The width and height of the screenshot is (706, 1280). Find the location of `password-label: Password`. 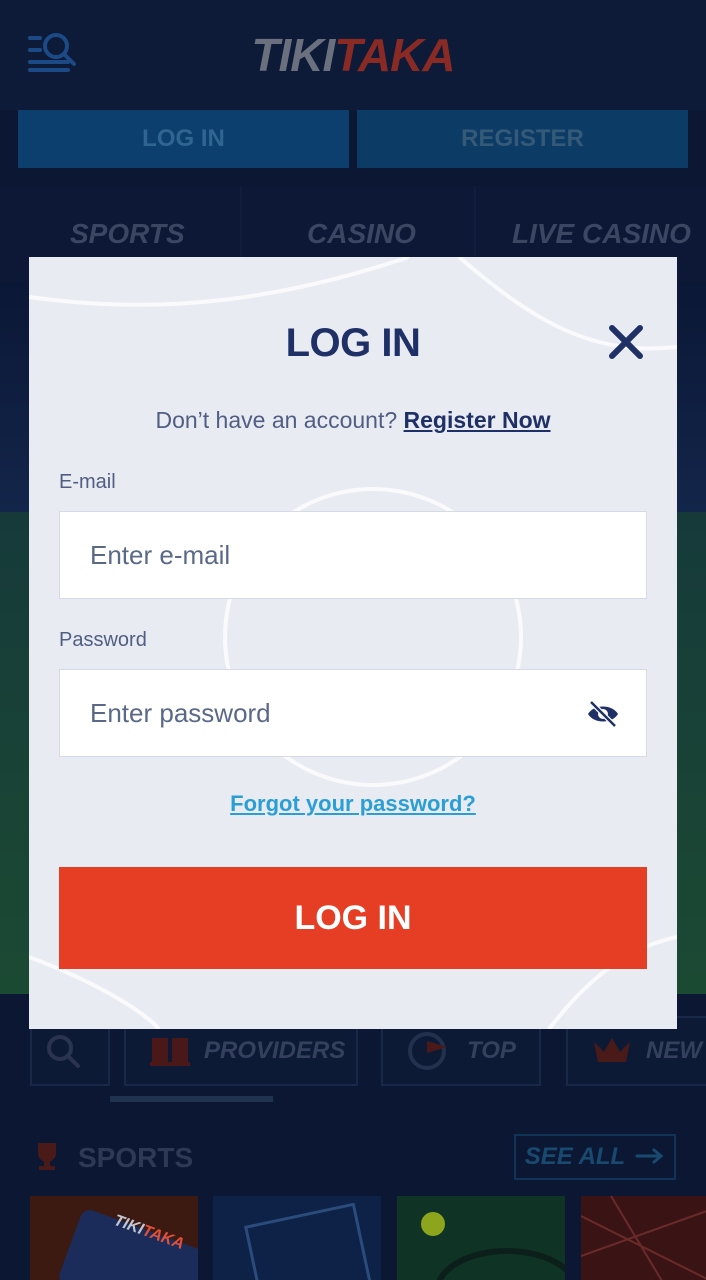

password-label: Password is located at coordinates (103, 640).